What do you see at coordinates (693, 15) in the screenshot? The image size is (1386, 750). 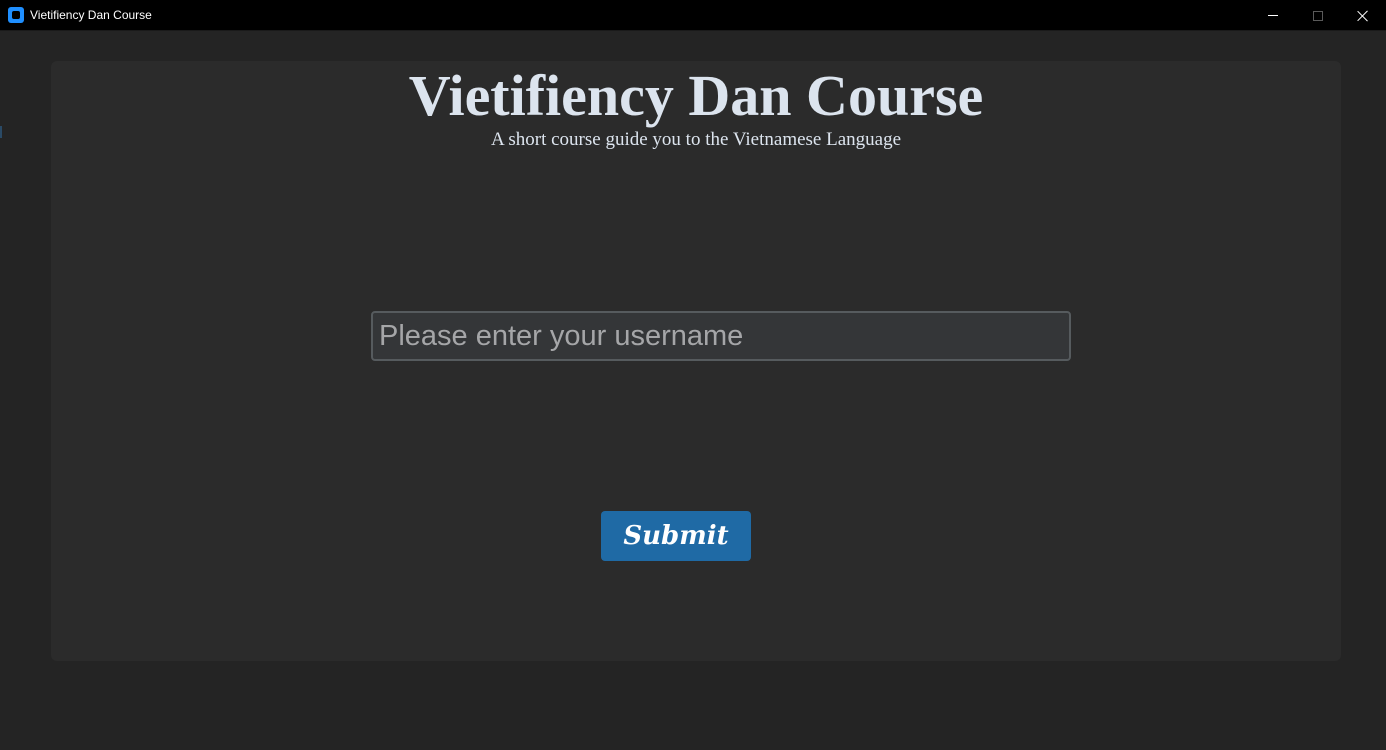 I see `title-bar: Vietifiency Dan Course` at bounding box center [693, 15].